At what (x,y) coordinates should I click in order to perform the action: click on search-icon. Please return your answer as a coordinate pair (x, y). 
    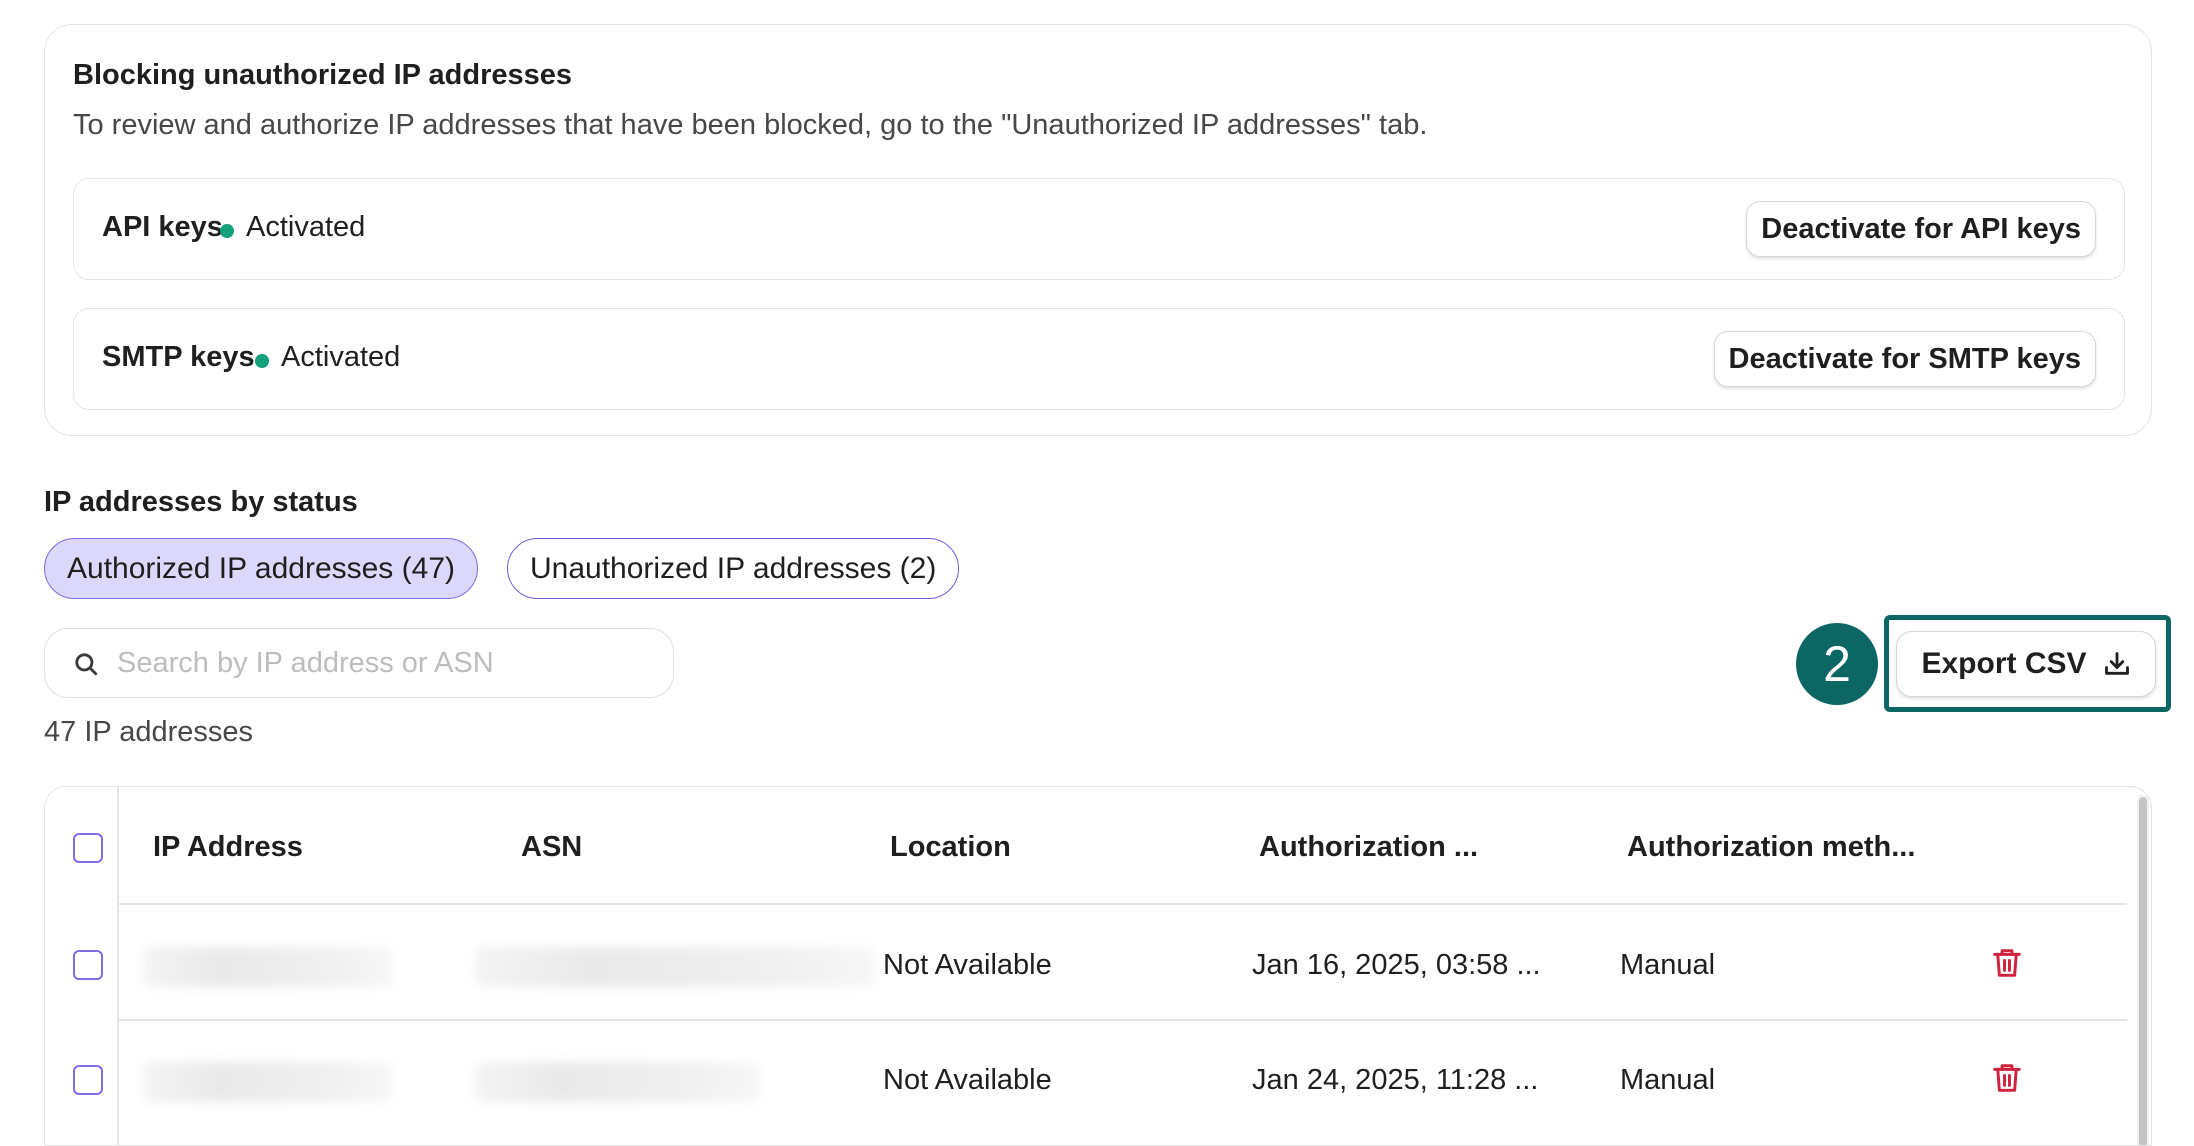
    Looking at the image, I should click on (86, 664).